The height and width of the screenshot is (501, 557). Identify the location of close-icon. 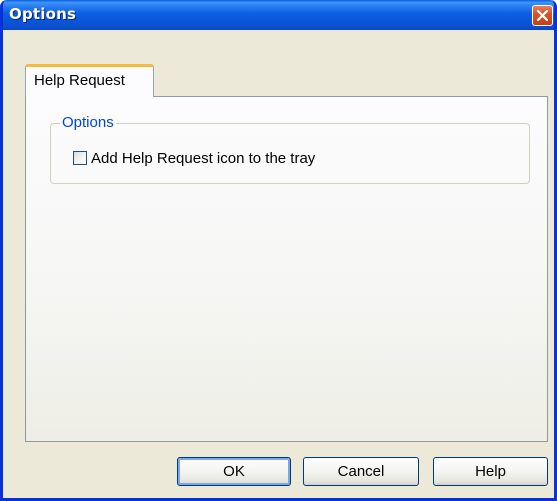
(542, 15).